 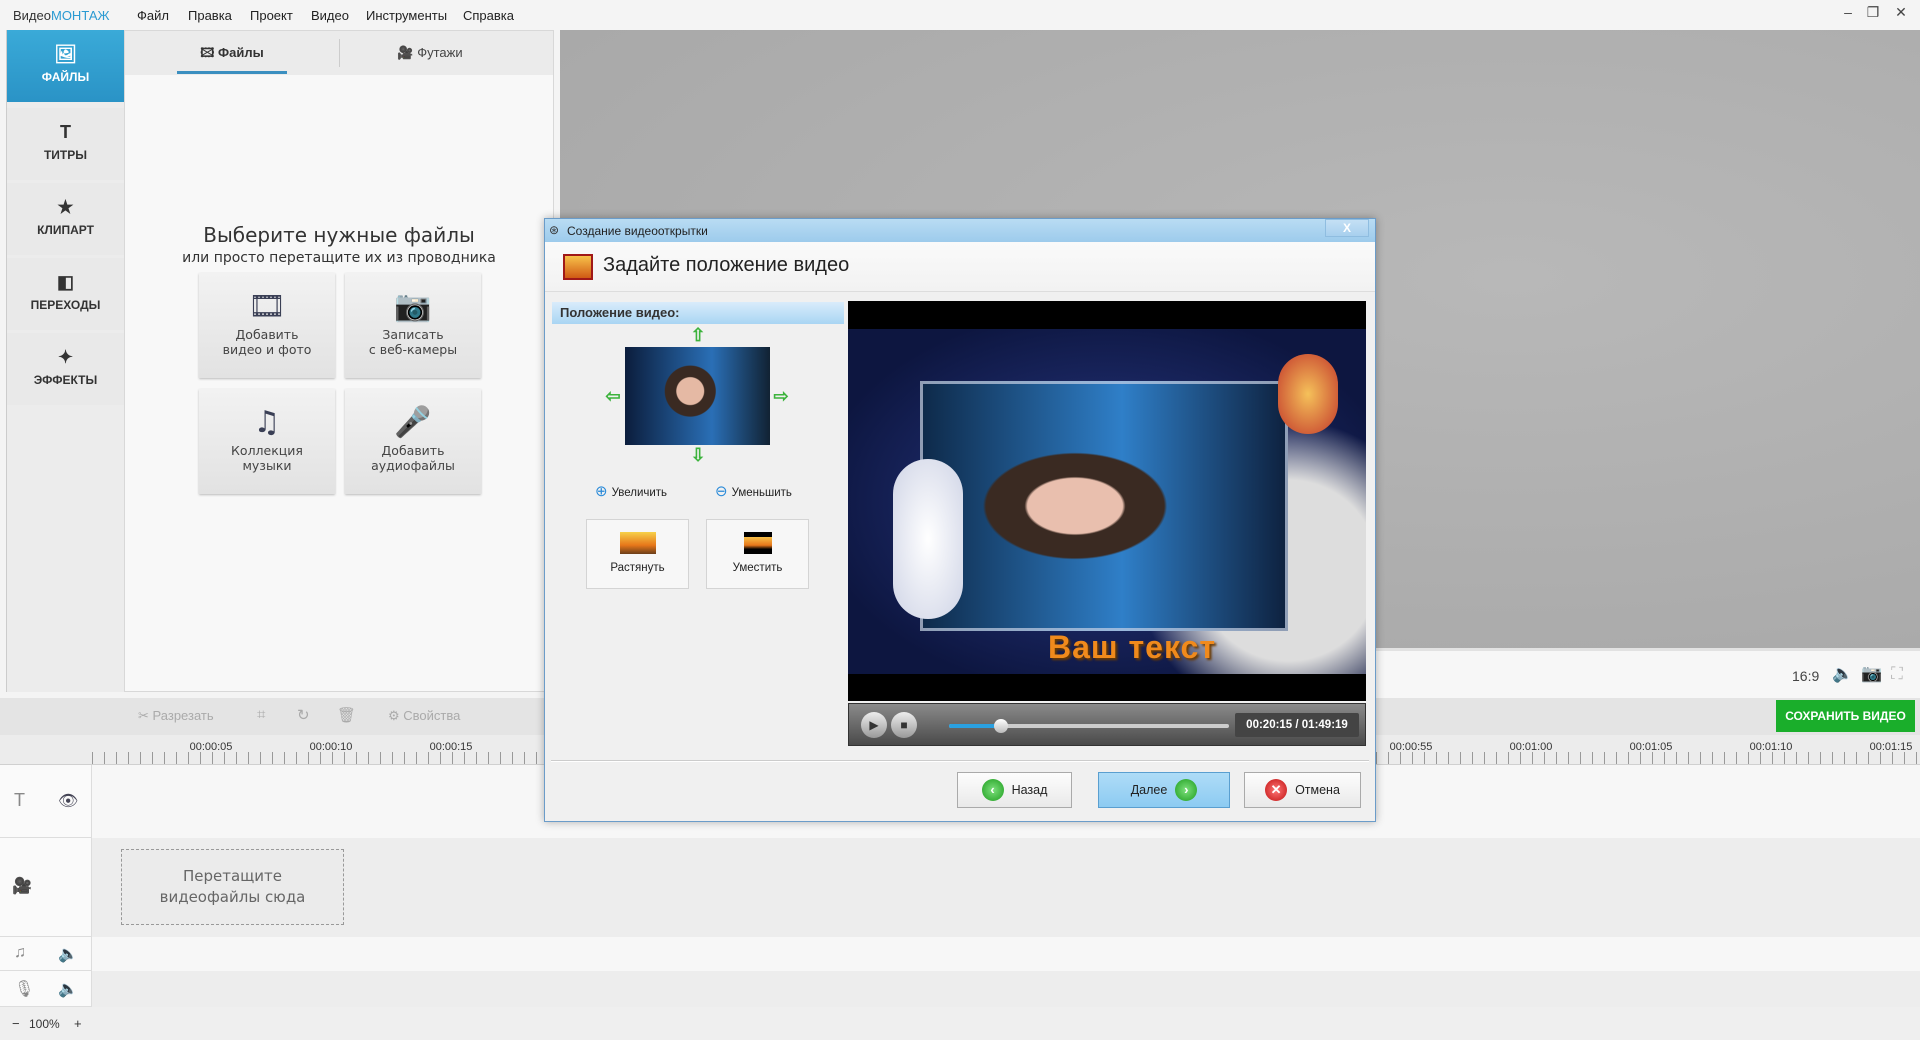 What do you see at coordinates (65, 219) in the screenshot?
I see `sidebar-item-clipart: ★ КЛИПАРТ` at bounding box center [65, 219].